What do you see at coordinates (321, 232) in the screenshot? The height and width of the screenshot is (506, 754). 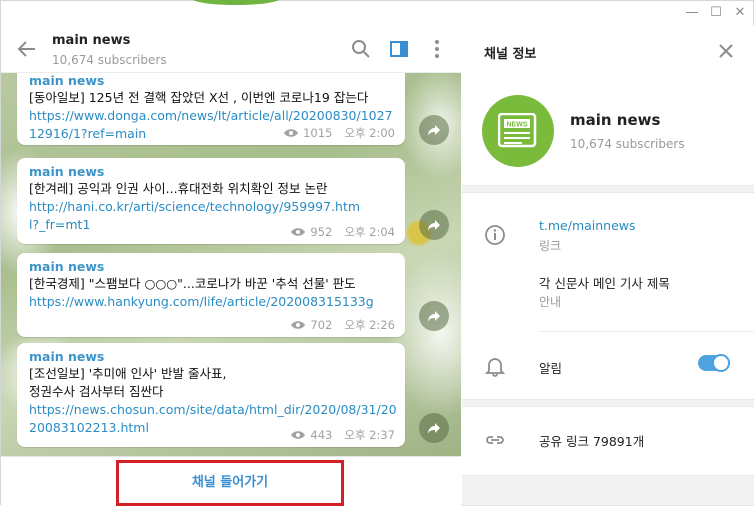 I see `view-count: 952` at bounding box center [321, 232].